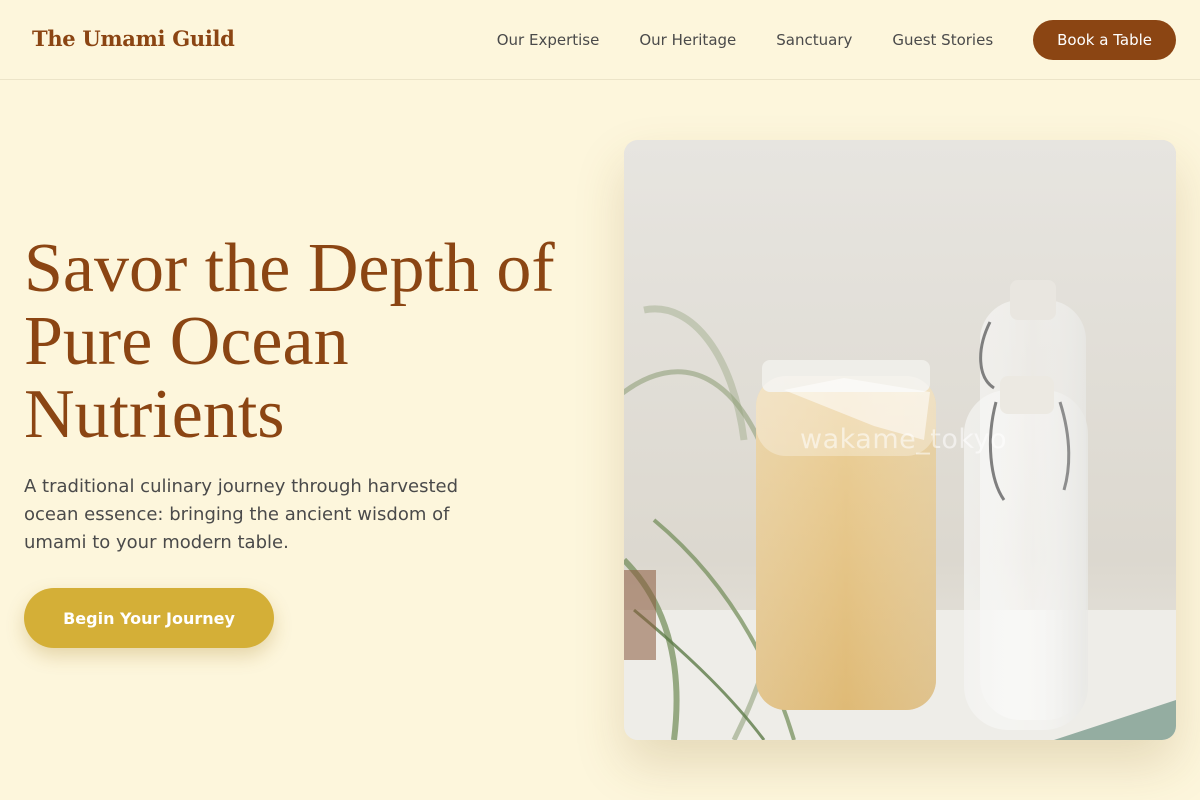  Describe the element at coordinates (942, 40) in the screenshot. I see `nav-link-guest-stories: Guest Stories` at that location.